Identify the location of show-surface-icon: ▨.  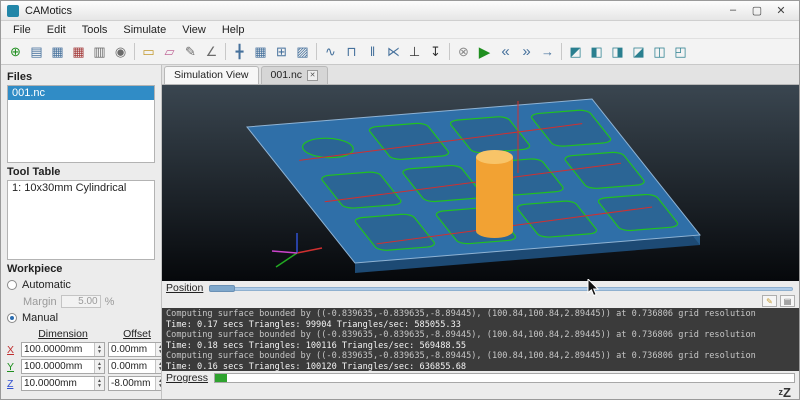
(302, 51).